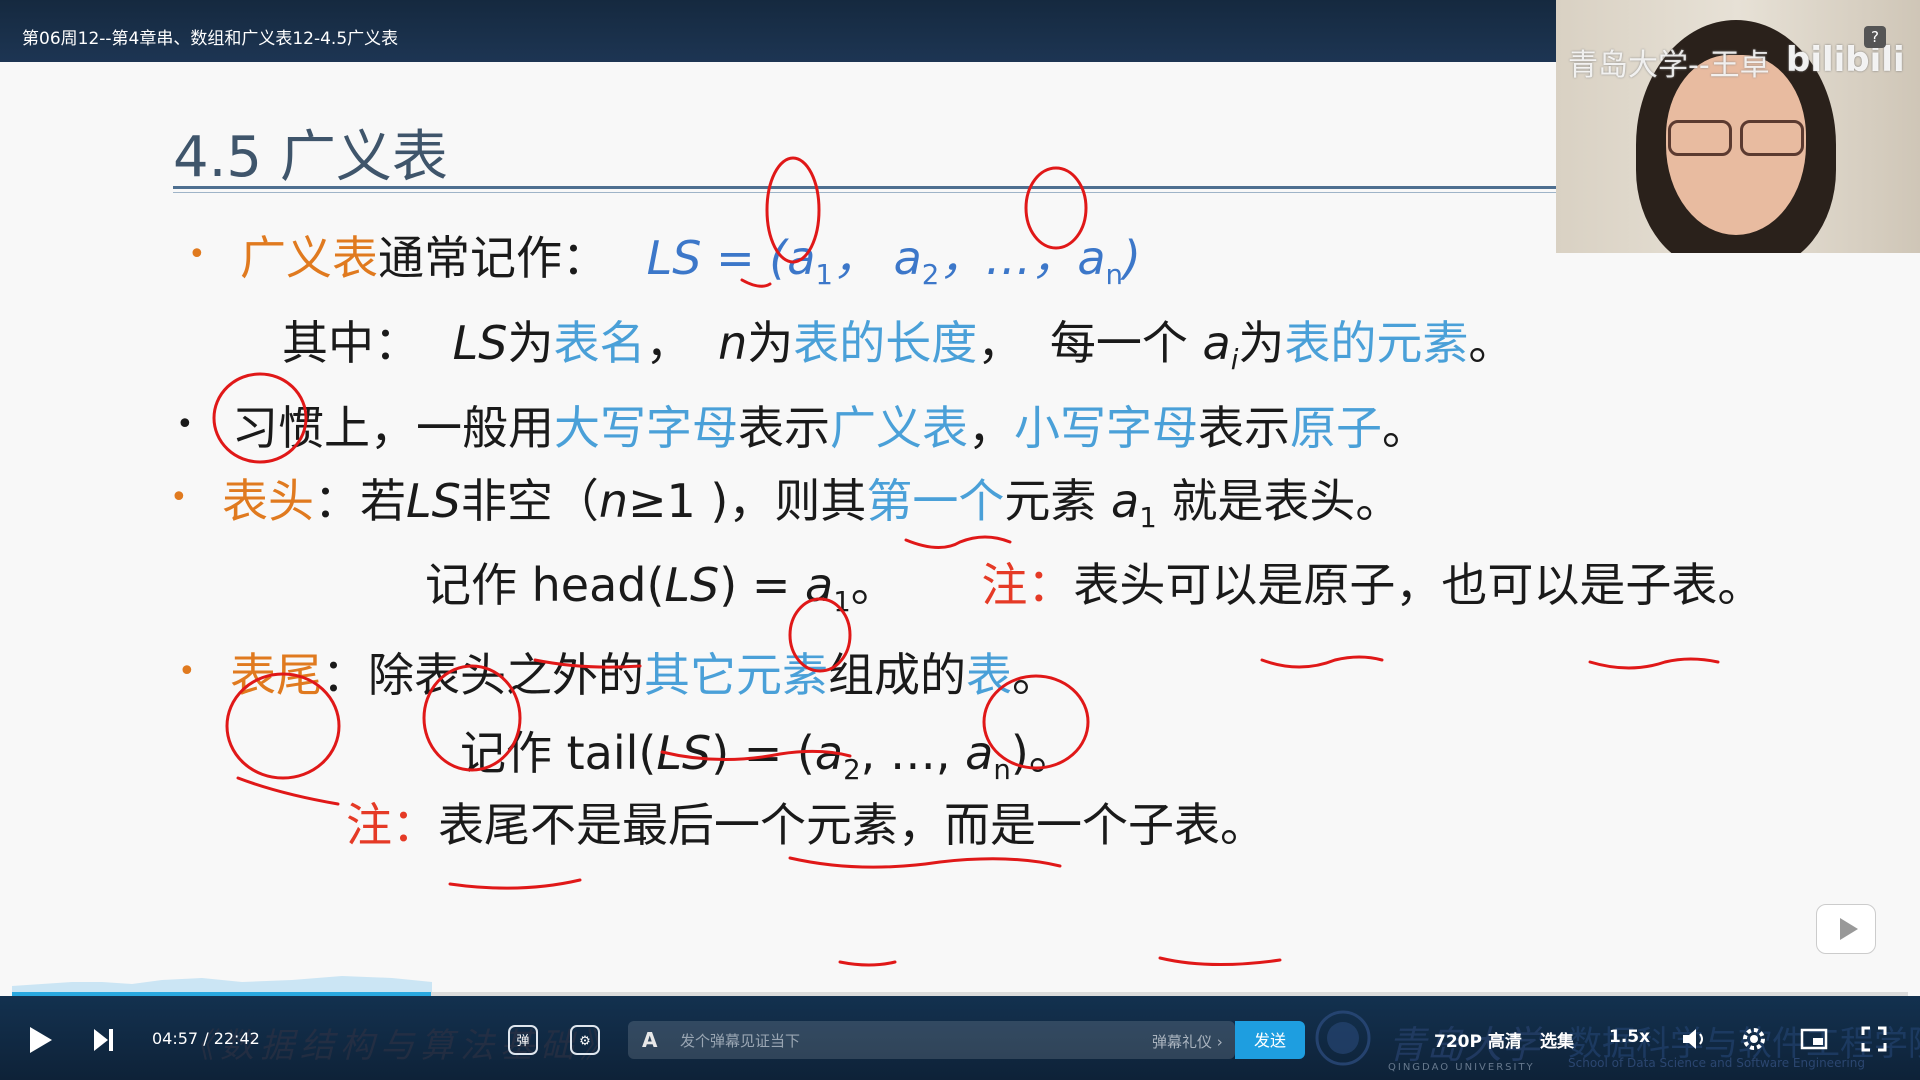  What do you see at coordinates (351, 343) in the screenshot?
I see `text: 其中：` at bounding box center [351, 343].